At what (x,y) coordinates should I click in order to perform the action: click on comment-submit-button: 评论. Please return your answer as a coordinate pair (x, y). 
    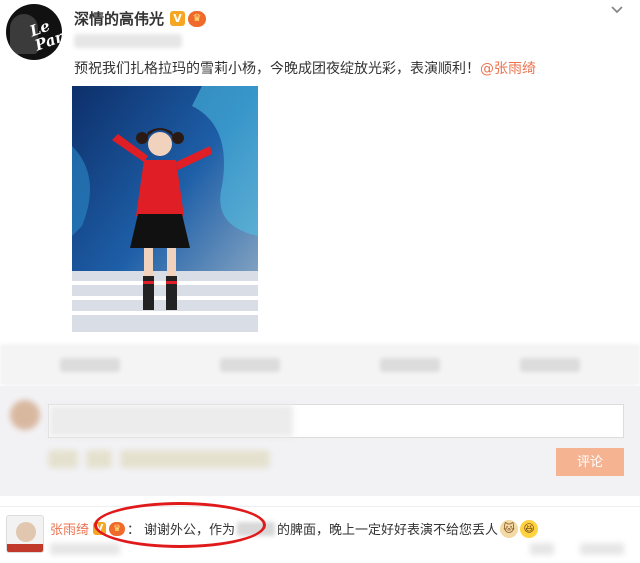
    Looking at the image, I should click on (590, 462).